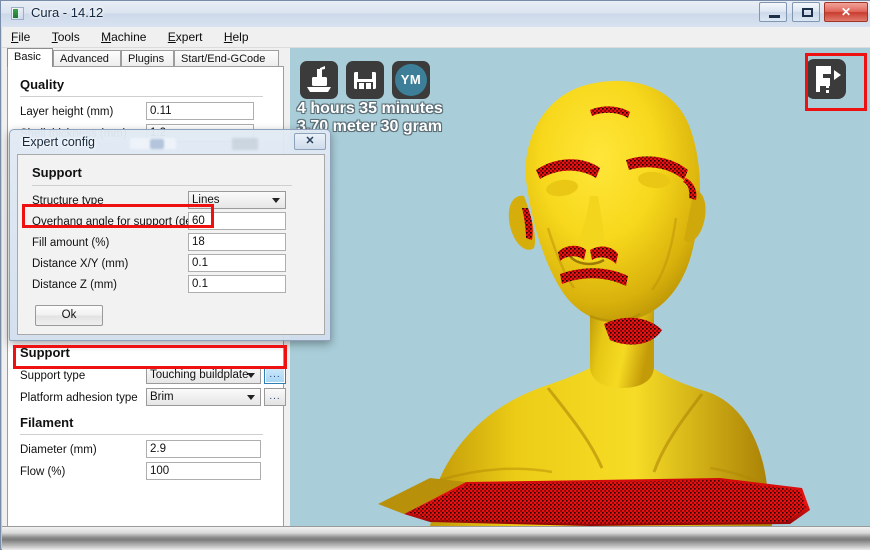 The width and height of the screenshot is (870, 550). Describe the element at coordinates (71, 243) in the screenshot. I see `fill-amount-label: Fill amount (%)` at that location.